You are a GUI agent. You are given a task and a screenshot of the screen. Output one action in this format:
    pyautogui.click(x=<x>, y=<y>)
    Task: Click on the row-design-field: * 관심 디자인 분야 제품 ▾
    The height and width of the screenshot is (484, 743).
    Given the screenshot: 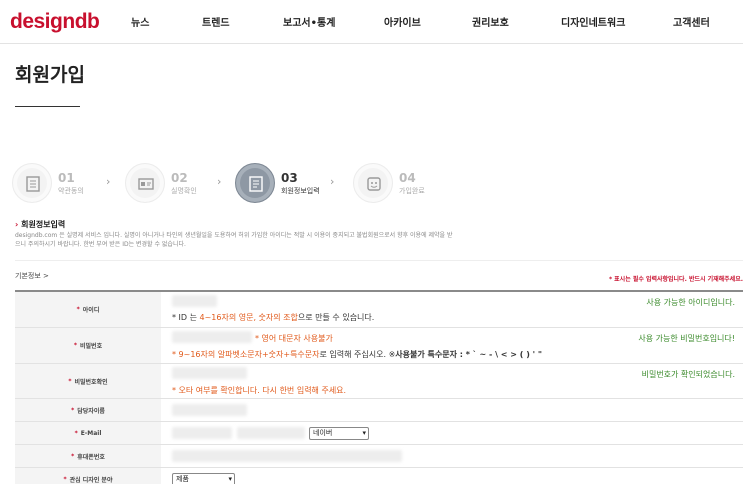 What is the action you would take?
    pyautogui.click(x=379, y=476)
    